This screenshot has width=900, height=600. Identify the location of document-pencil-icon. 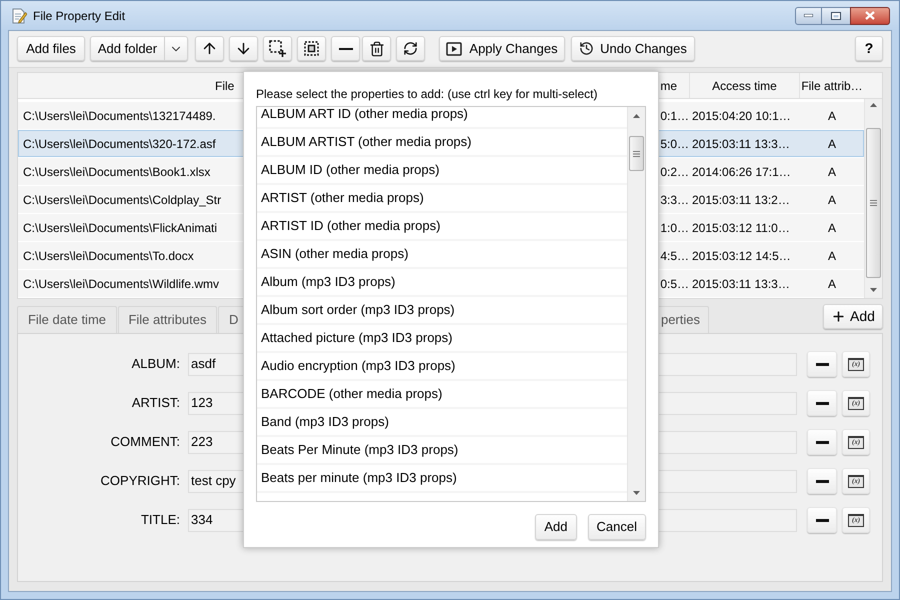
(19, 16).